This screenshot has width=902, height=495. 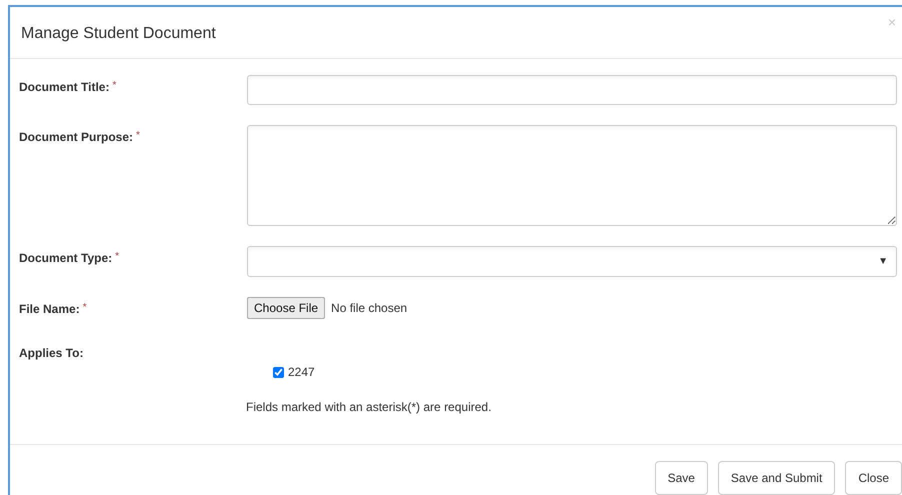 I want to click on select-field: ▼, so click(x=572, y=261).